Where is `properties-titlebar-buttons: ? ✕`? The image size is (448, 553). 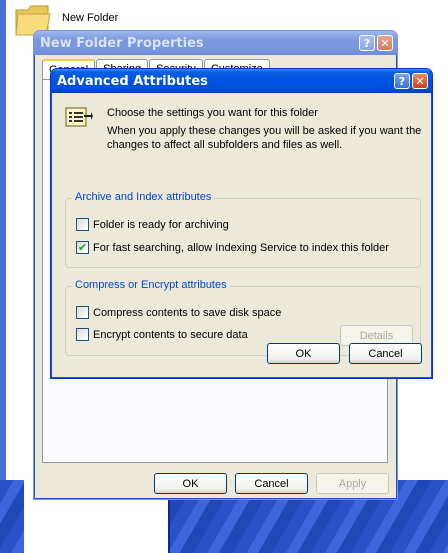
properties-titlebar-buttons: ? ✕ is located at coordinates (376, 43).